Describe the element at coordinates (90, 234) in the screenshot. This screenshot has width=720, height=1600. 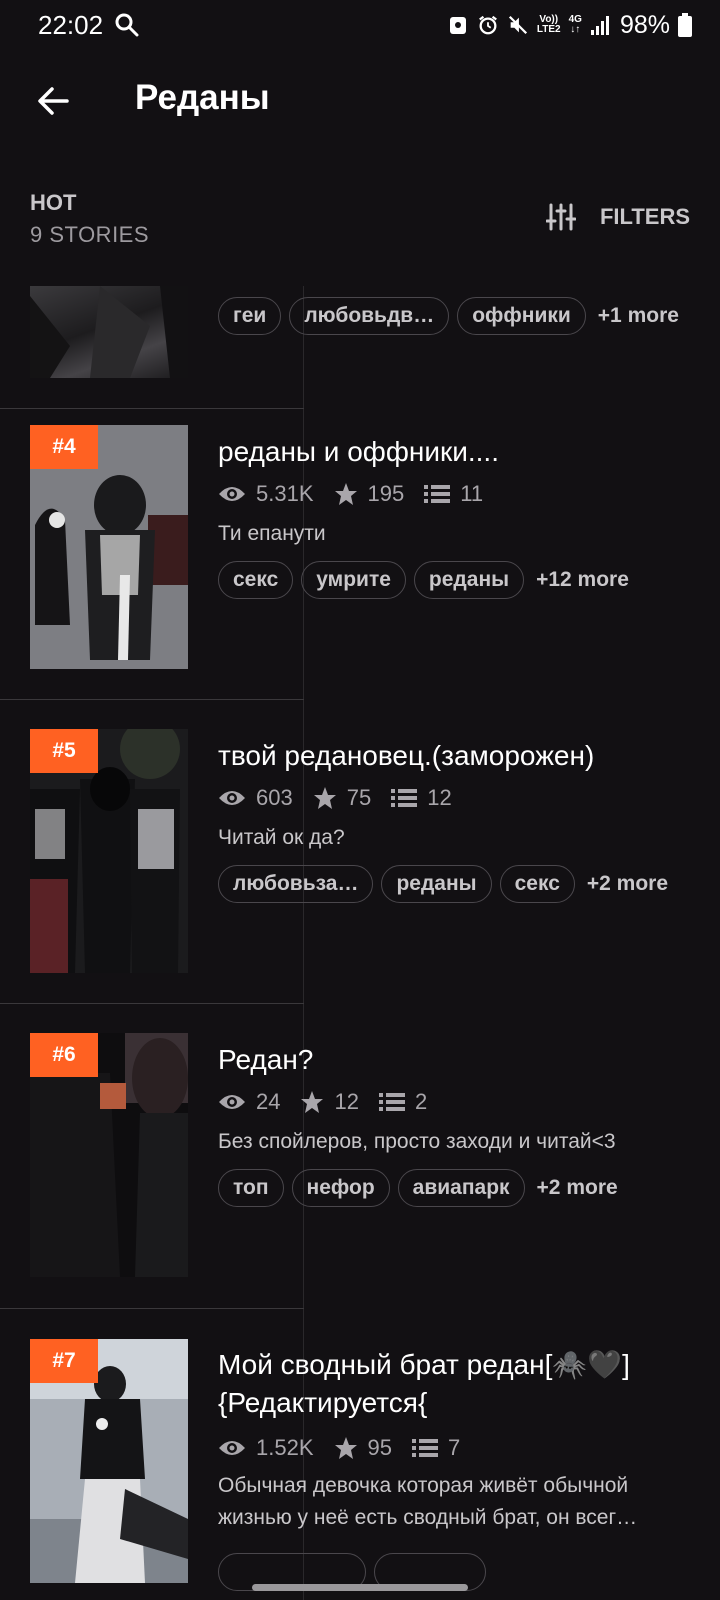
I see `story-count: 9 STORIES` at that location.